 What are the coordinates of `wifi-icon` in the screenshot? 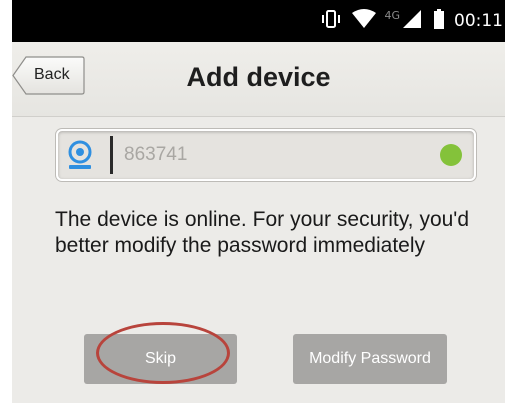 It's located at (364, 21).